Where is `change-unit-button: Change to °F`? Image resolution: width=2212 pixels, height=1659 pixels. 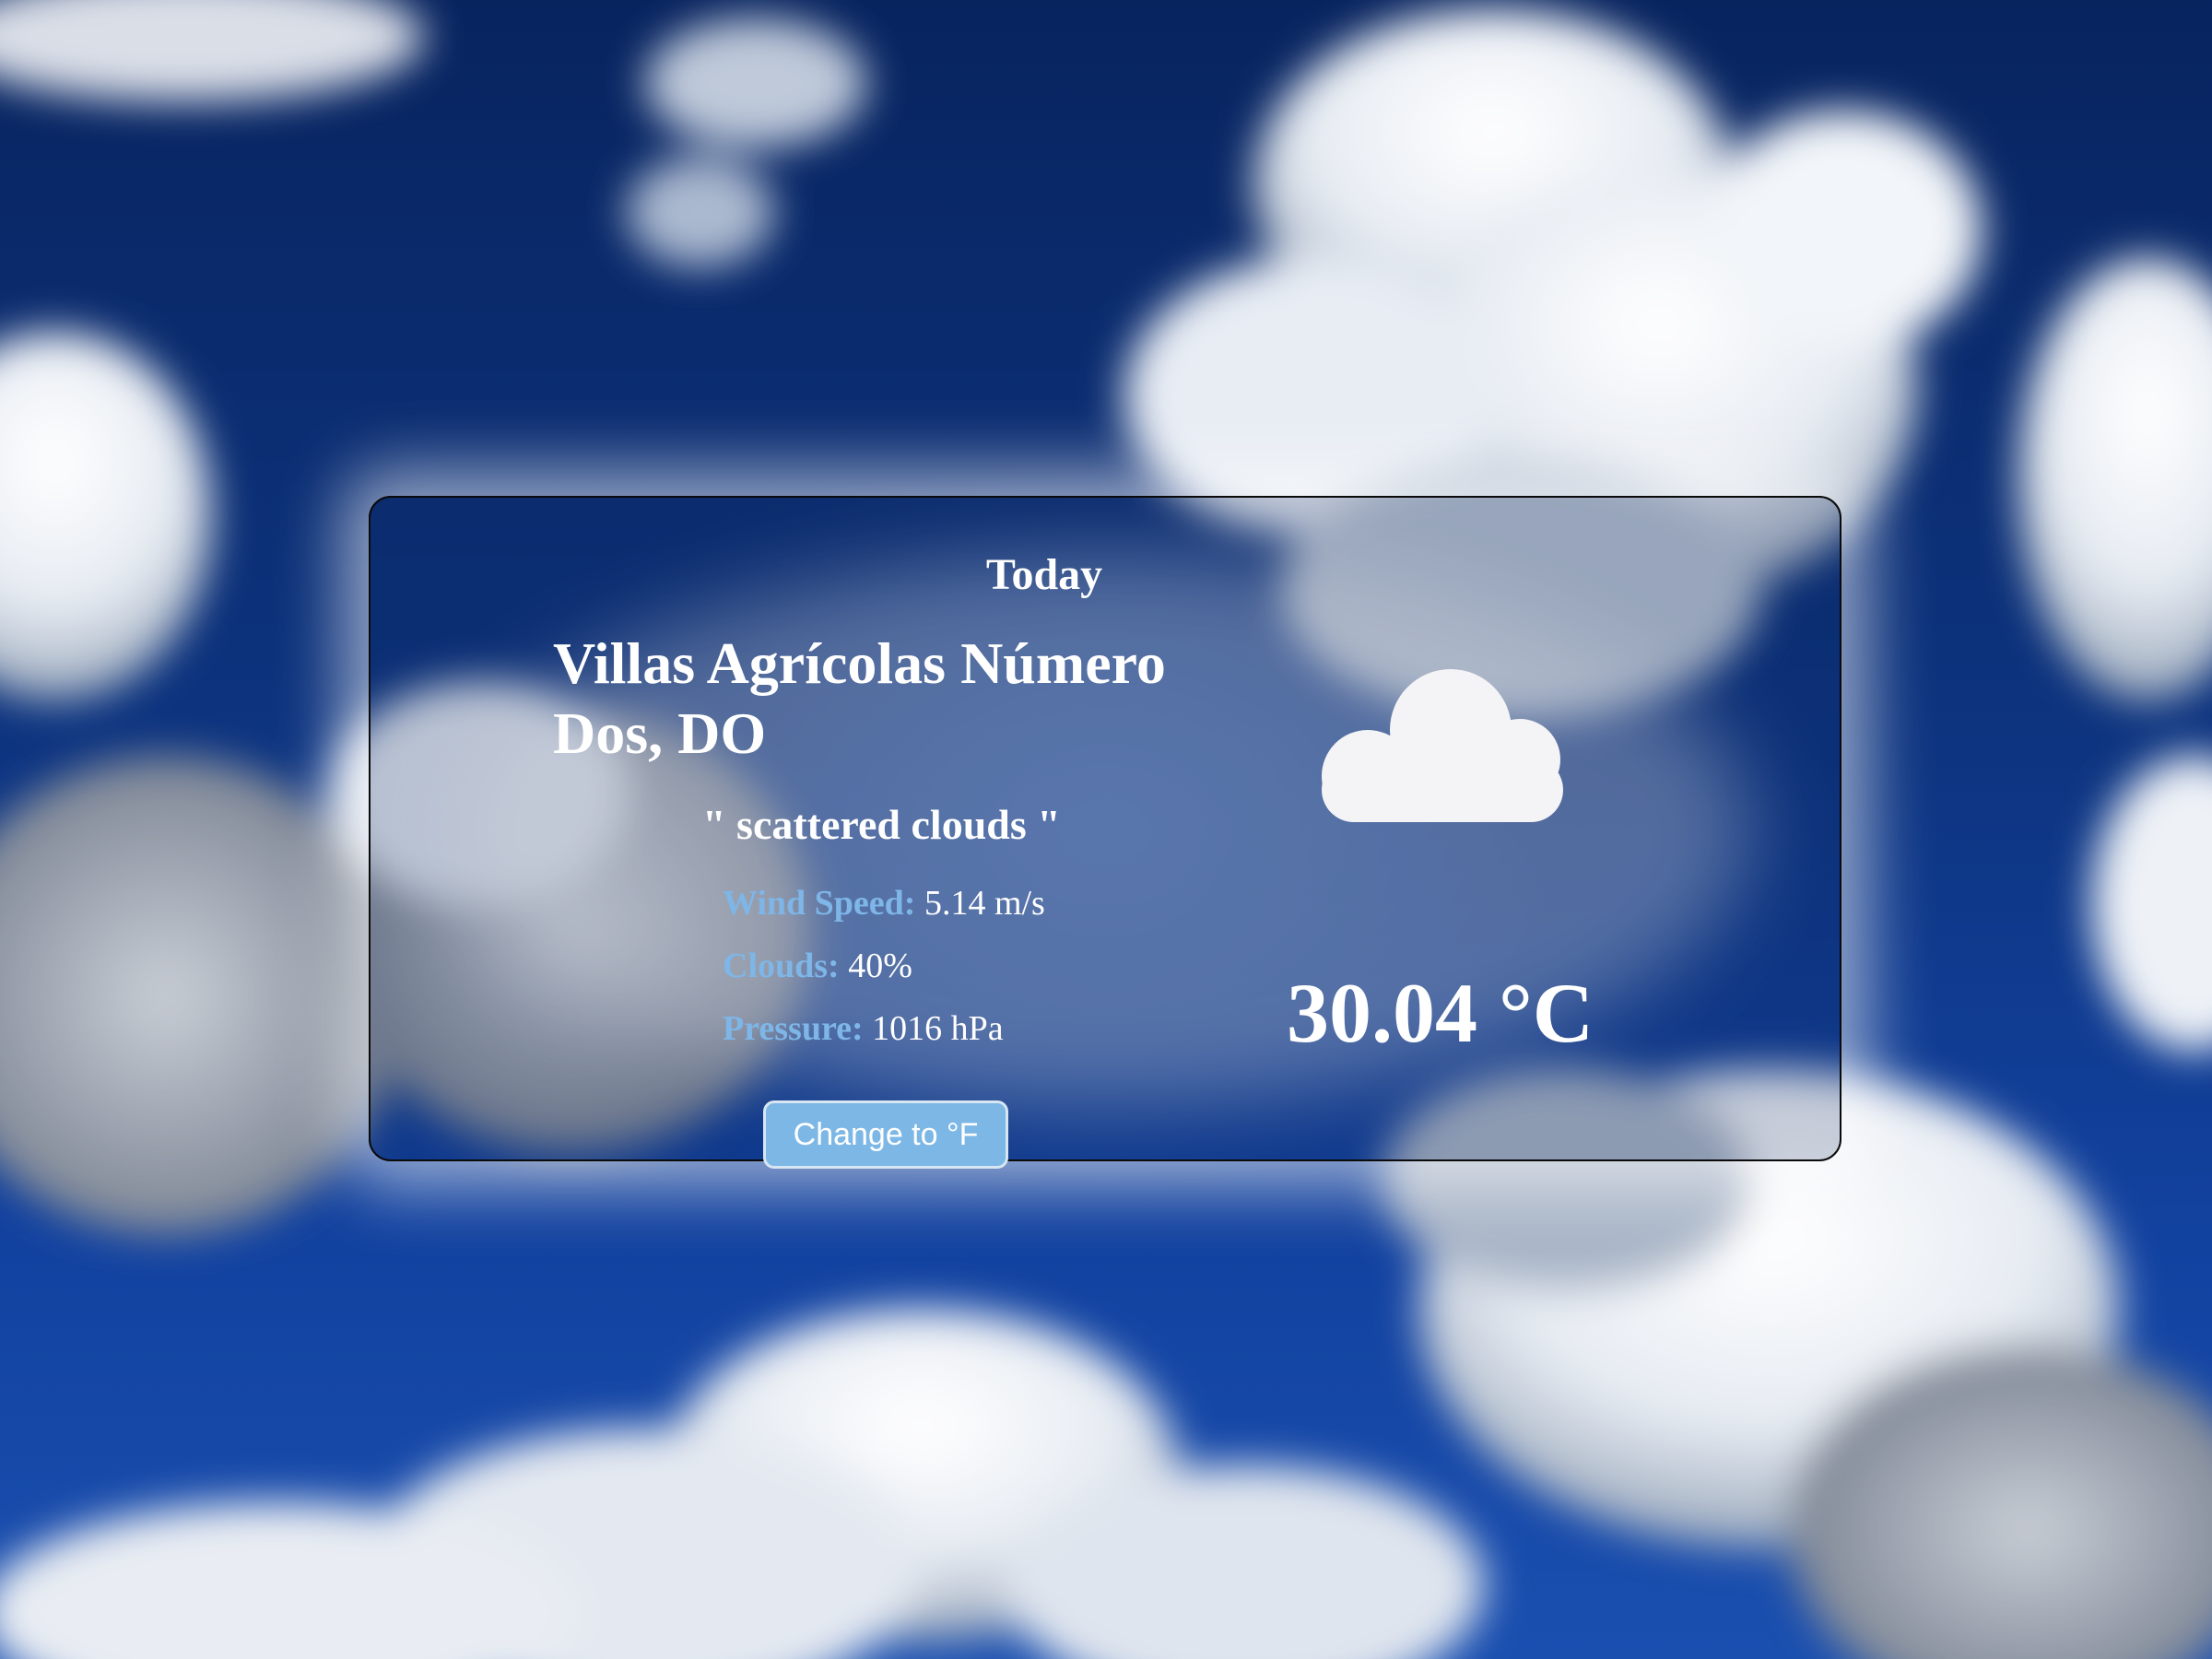 change-unit-button: Change to °F is located at coordinates (885, 1134).